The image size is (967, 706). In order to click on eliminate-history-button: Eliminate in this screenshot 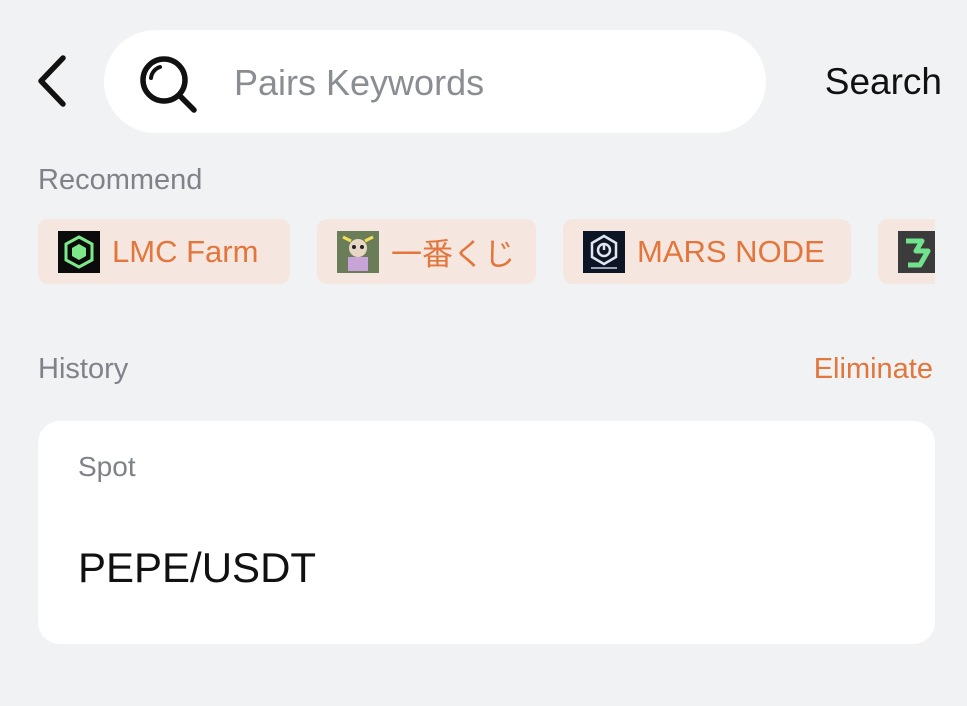, I will do `click(873, 369)`.